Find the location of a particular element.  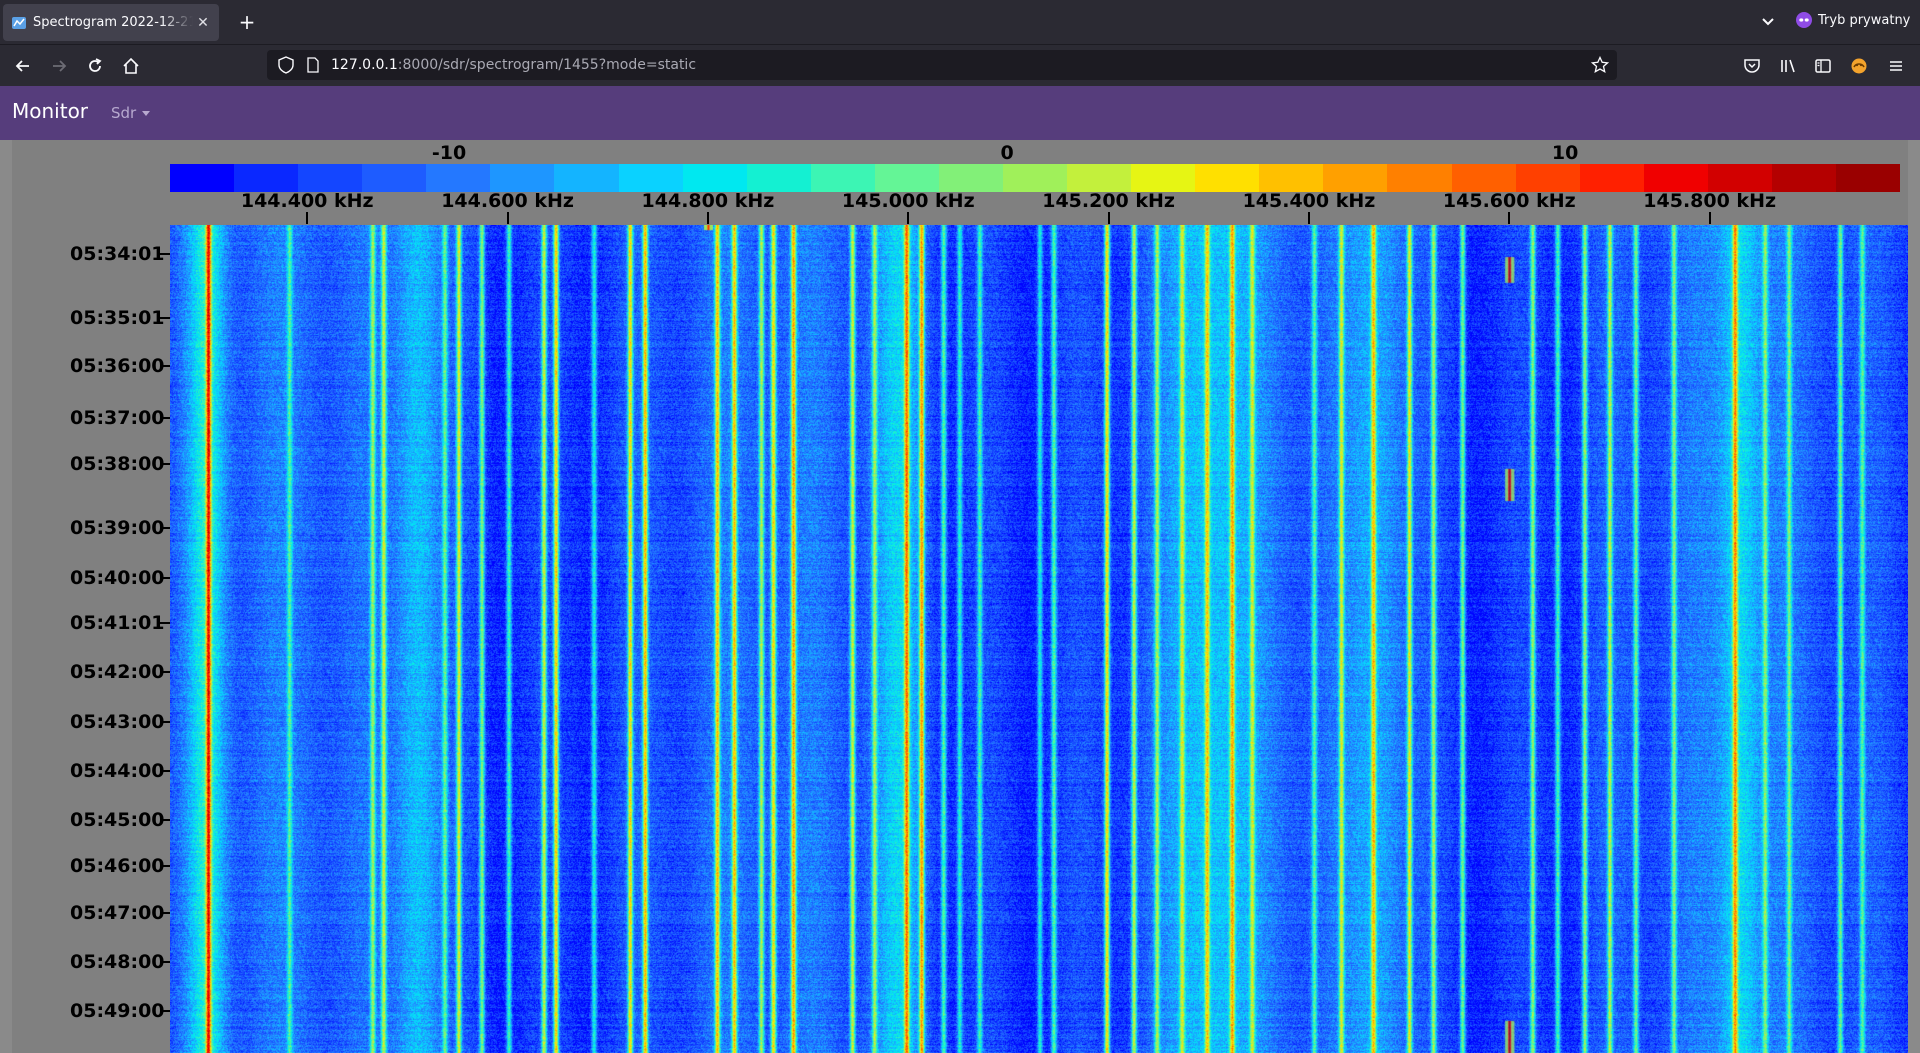

caret-down-icon is located at coordinates (146, 113).